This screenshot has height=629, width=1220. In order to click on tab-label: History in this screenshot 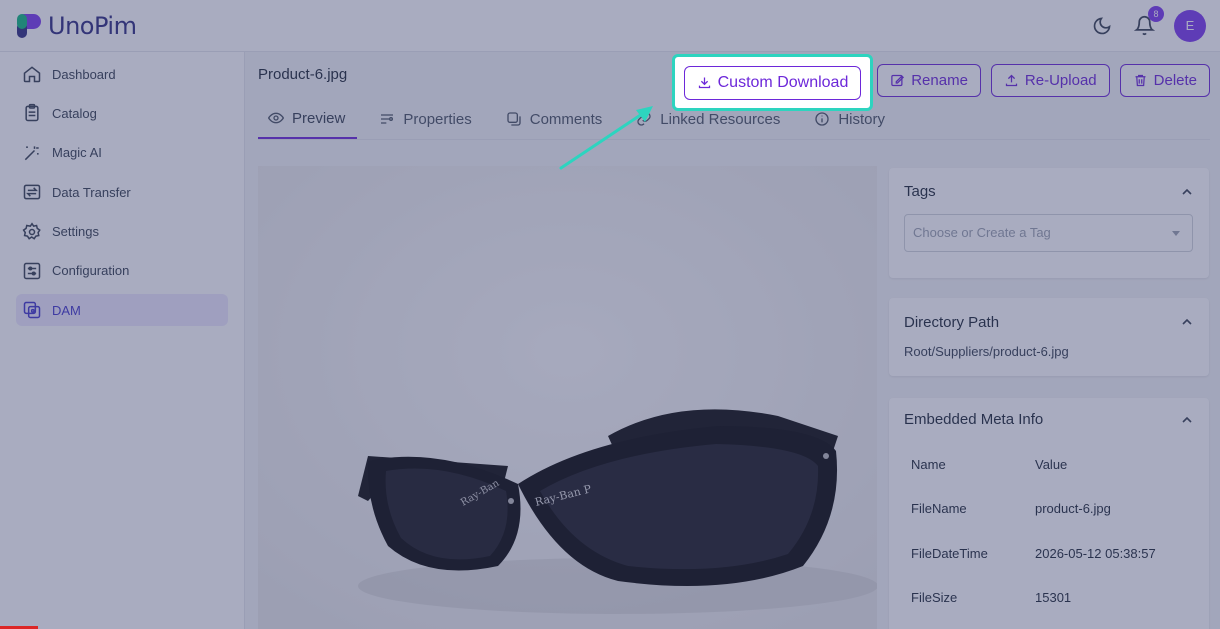, I will do `click(862, 119)`.